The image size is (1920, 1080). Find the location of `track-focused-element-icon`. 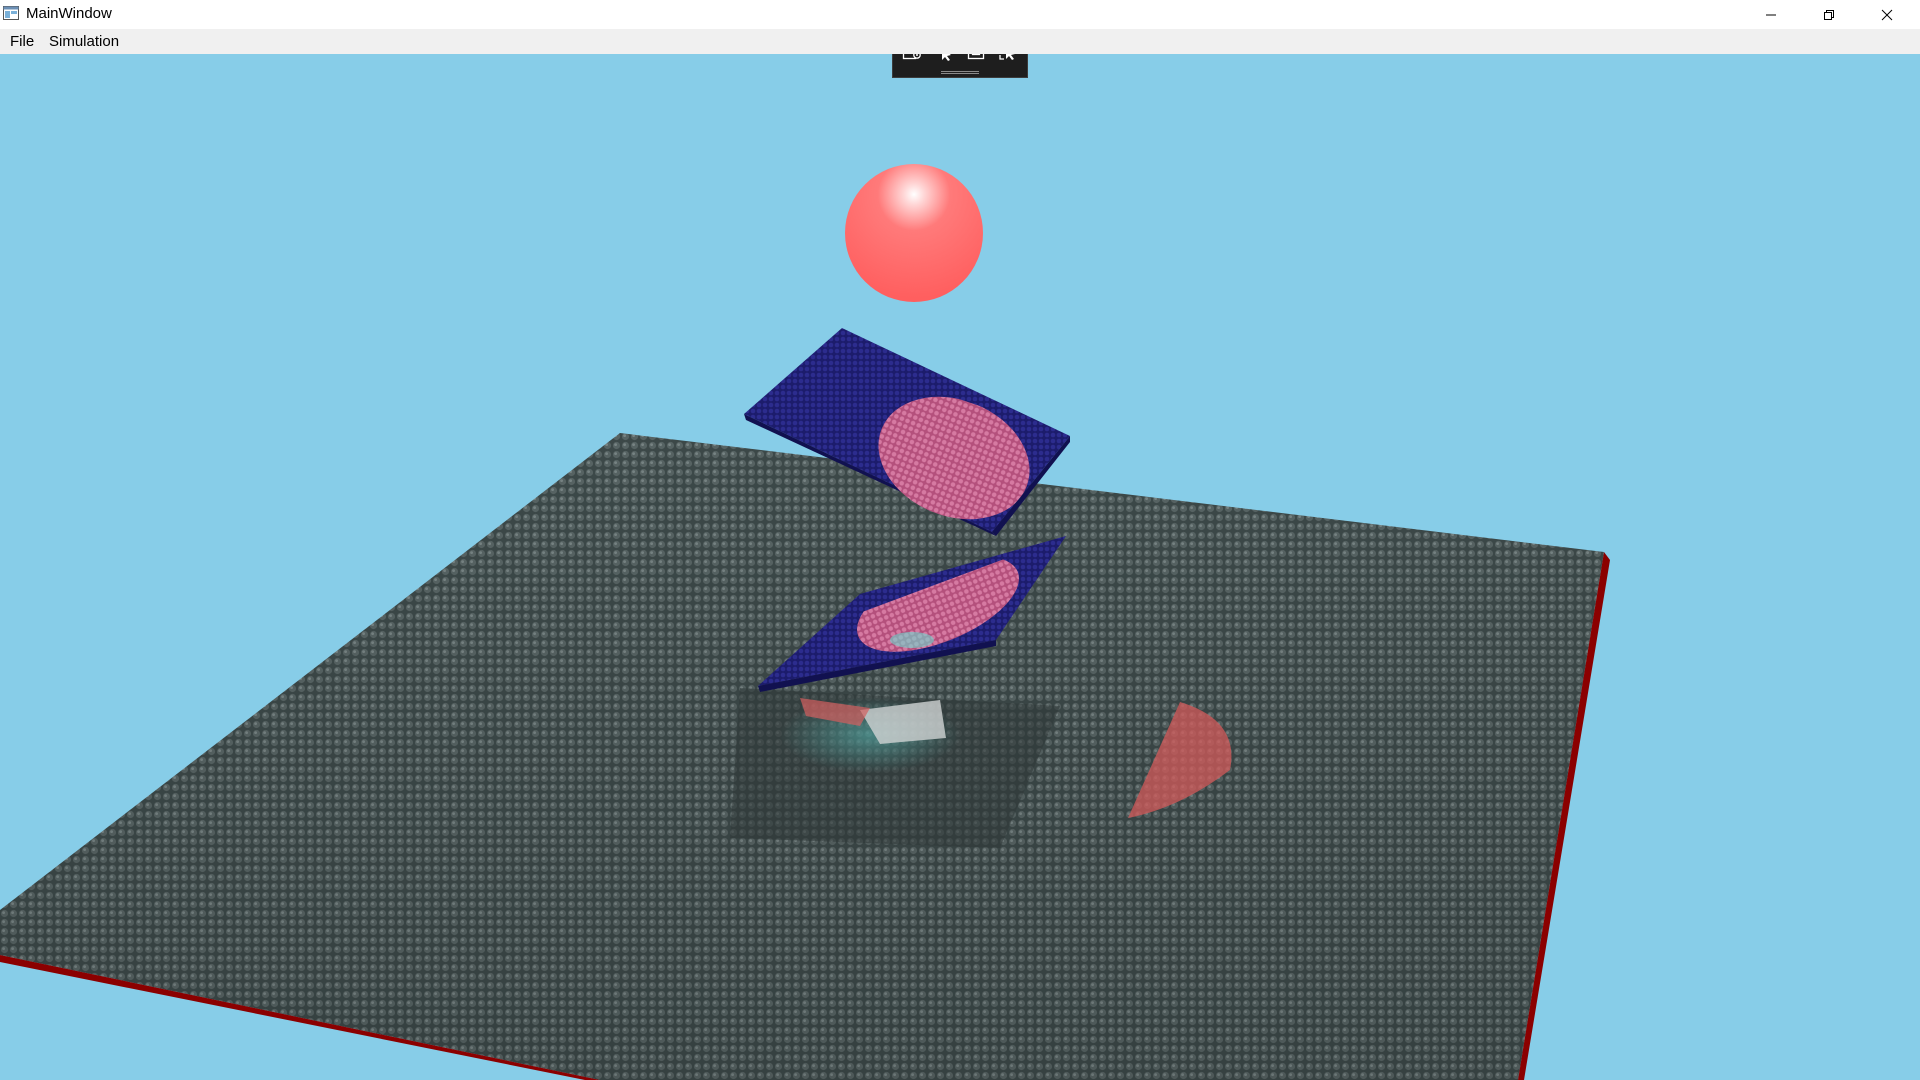

track-focused-element-icon is located at coordinates (1008, 58).